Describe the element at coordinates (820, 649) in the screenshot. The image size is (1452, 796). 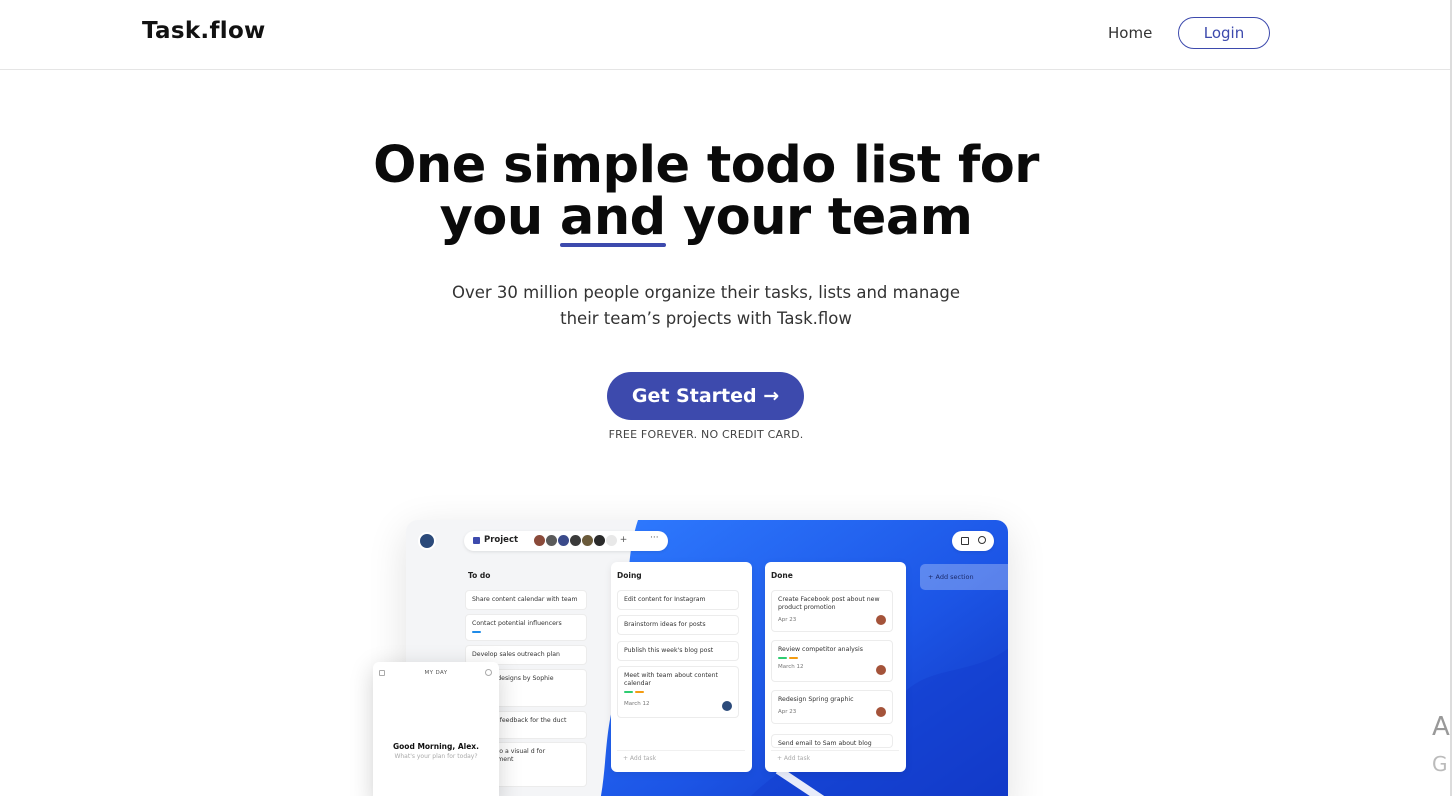
I see `task-title: Review competitor analysis` at that location.